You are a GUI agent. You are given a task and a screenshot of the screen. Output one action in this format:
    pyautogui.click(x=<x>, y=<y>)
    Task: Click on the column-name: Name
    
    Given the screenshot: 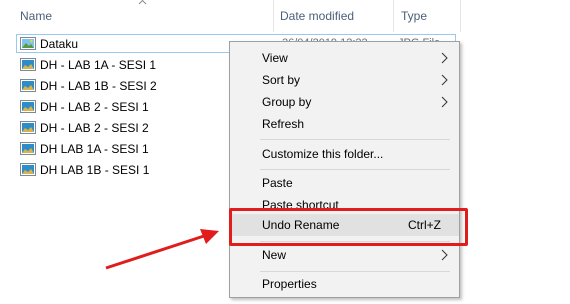 What is the action you would take?
    pyautogui.click(x=36, y=16)
    